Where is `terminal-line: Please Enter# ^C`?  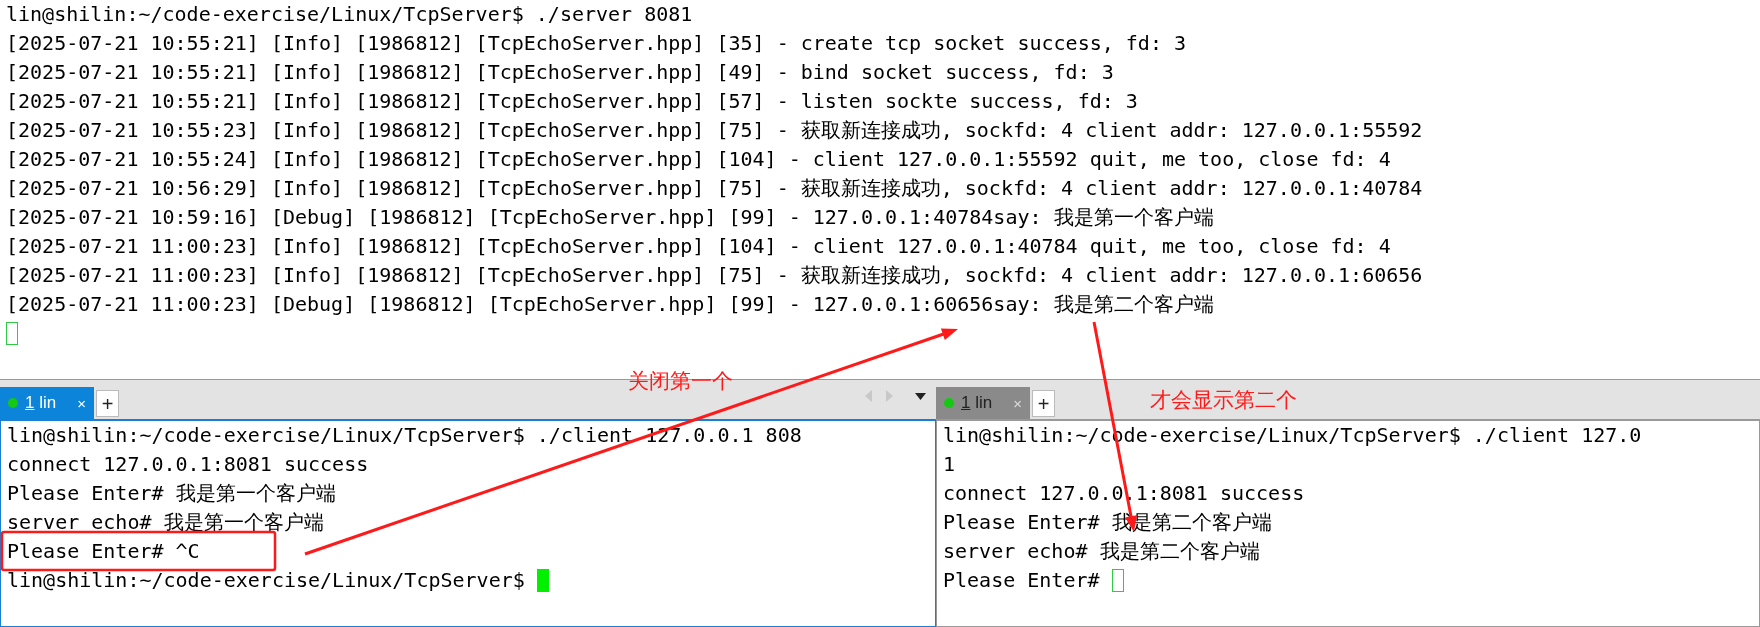
terminal-line: Please Enter# ^C is located at coordinates (103, 551).